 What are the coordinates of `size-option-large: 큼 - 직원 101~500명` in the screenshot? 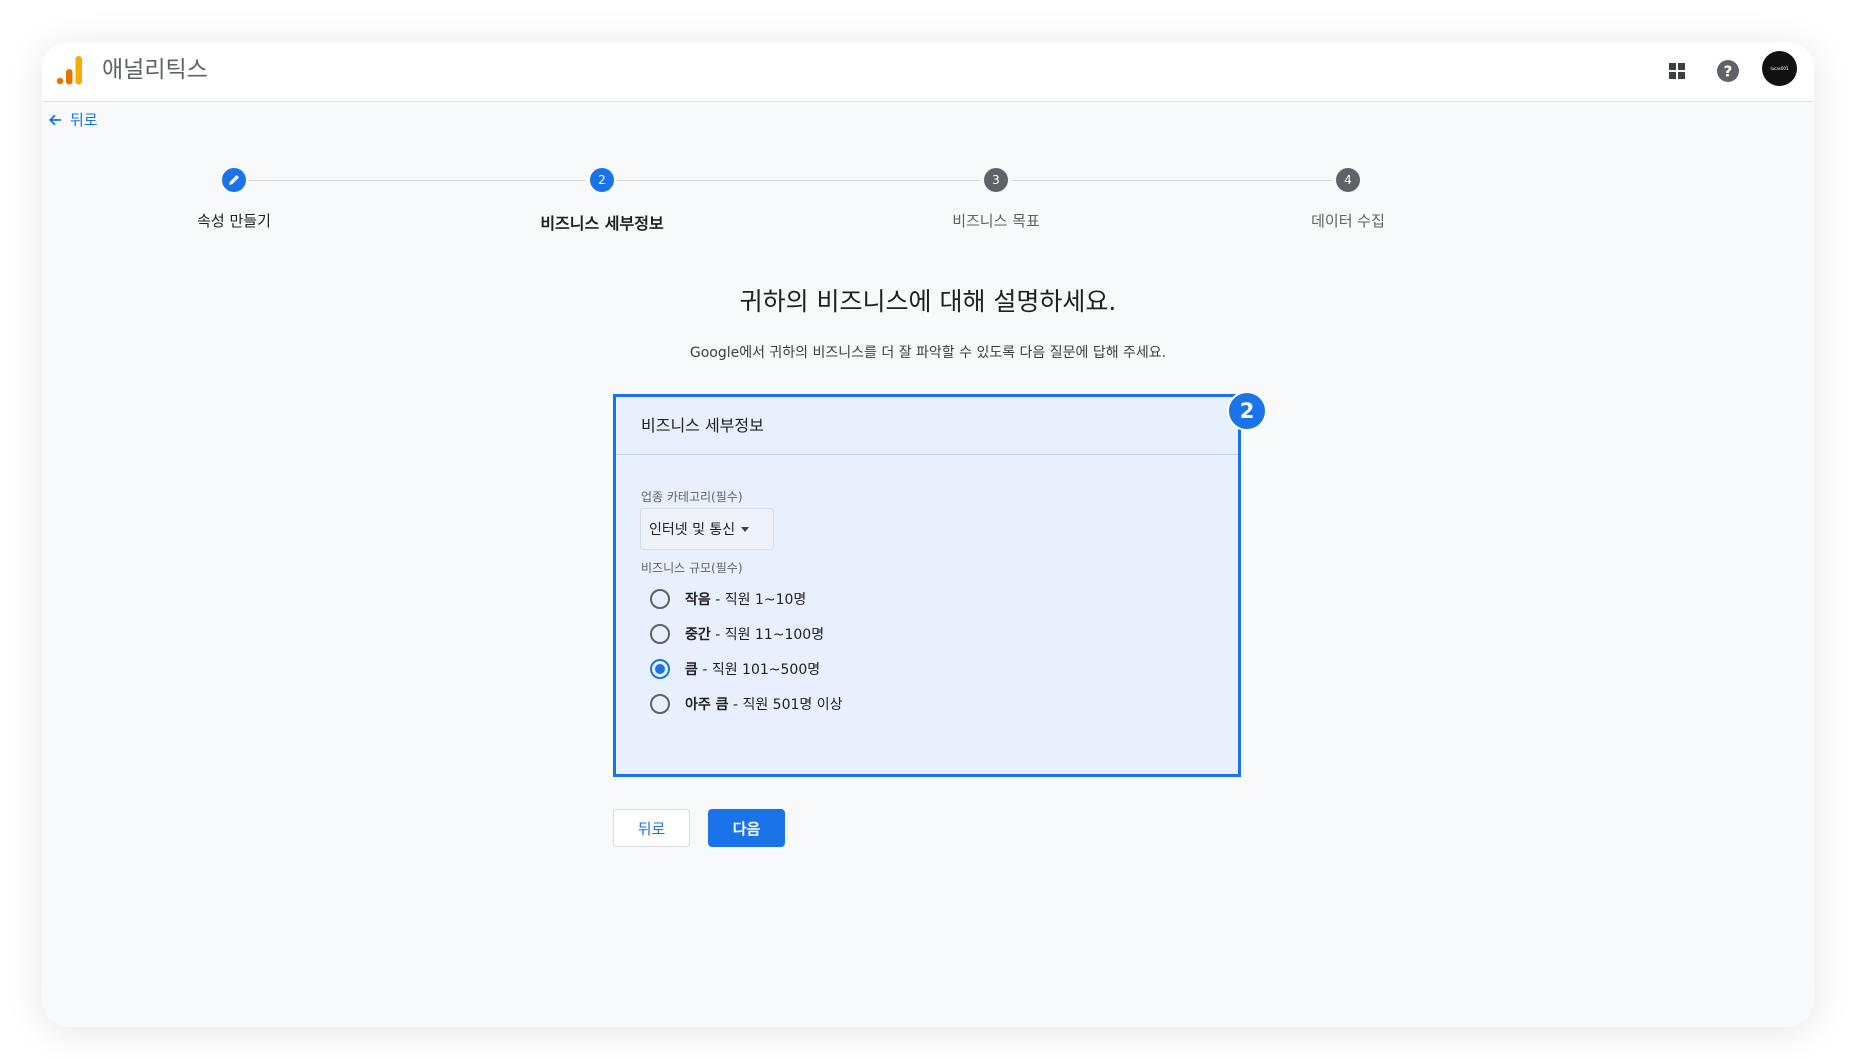 It's located at (735, 669).